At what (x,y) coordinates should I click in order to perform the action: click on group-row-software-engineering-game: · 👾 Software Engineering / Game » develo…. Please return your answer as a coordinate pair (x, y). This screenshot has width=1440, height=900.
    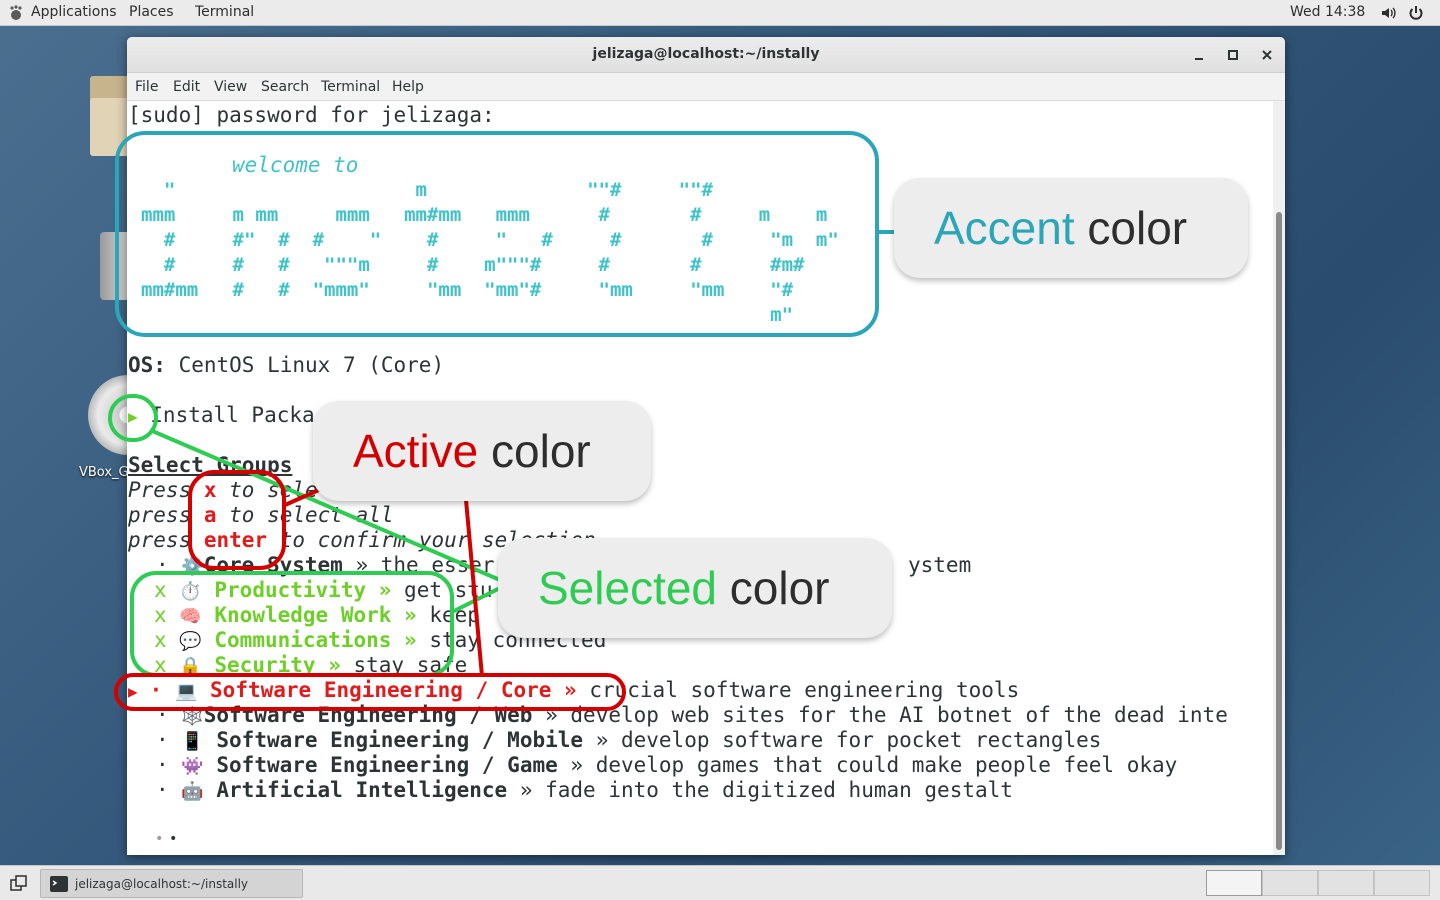
    Looking at the image, I should click on (652, 766).